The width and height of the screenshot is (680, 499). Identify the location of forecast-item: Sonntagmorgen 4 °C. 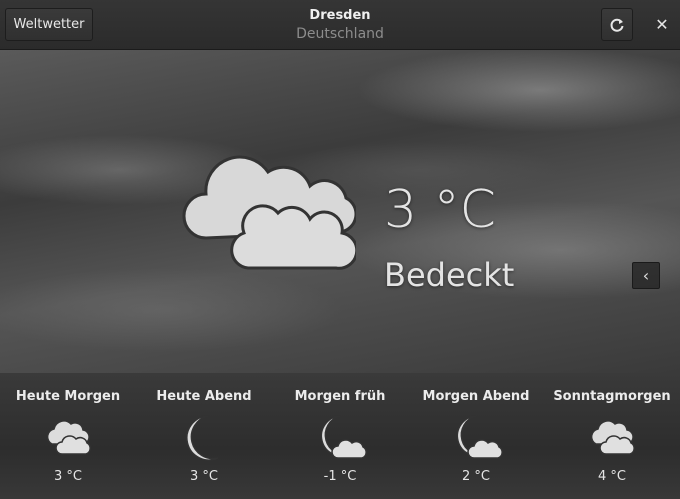
(612, 429).